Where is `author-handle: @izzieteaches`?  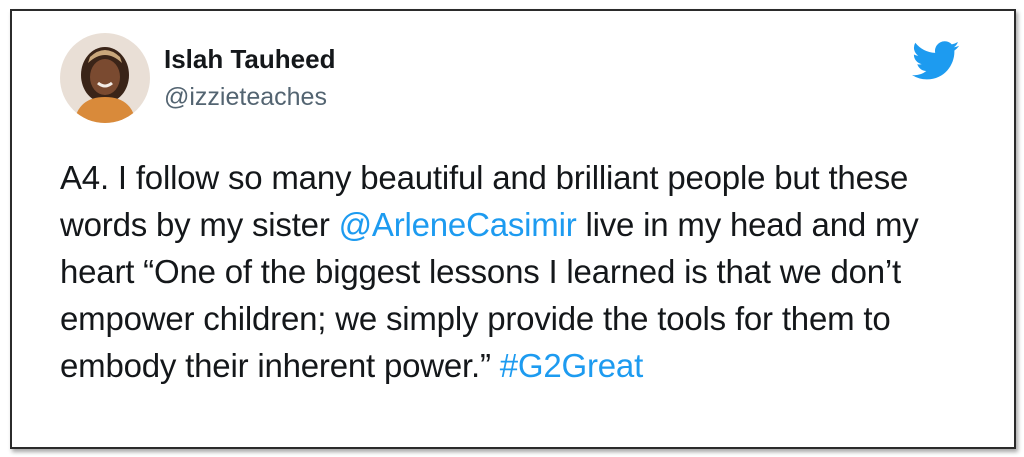 author-handle: @izzieteaches is located at coordinates (249, 97).